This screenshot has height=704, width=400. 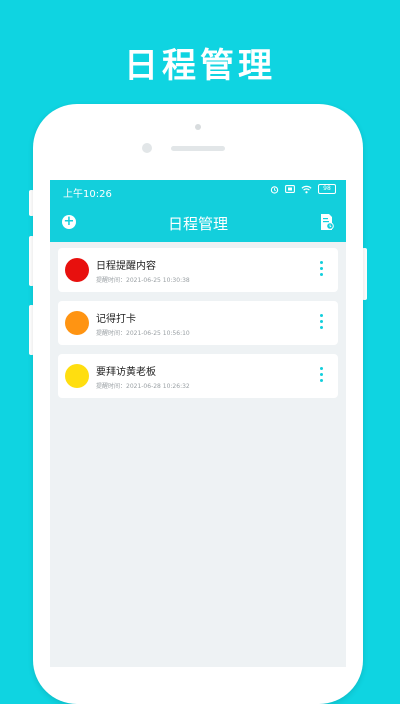 What do you see at coordinates (198, 148) in the screenshot?
I see `phone-speaker` at bounding box center [198, 148].